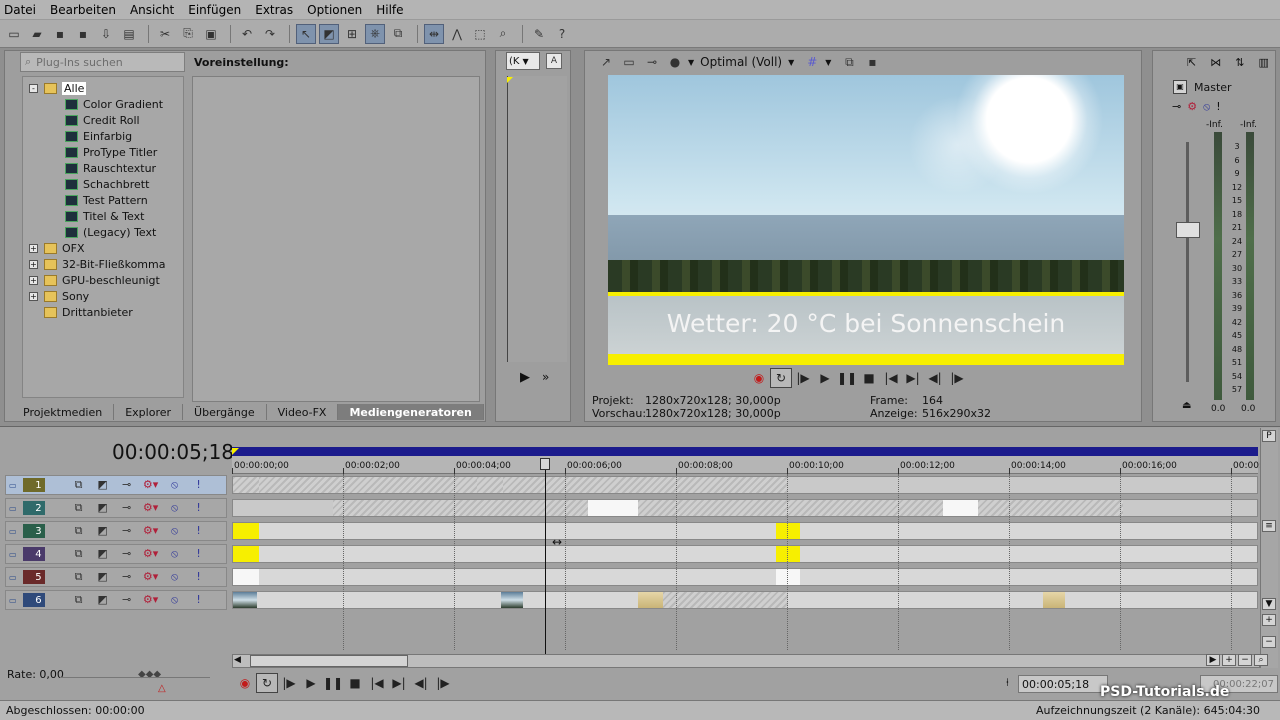 The height and width of the screenshot is (720, 1280). What do you see at coordinates (1269, 548) in the screenshot?
I see `timeline-vertical-scrollbar` at bounding box center [1269, 548].